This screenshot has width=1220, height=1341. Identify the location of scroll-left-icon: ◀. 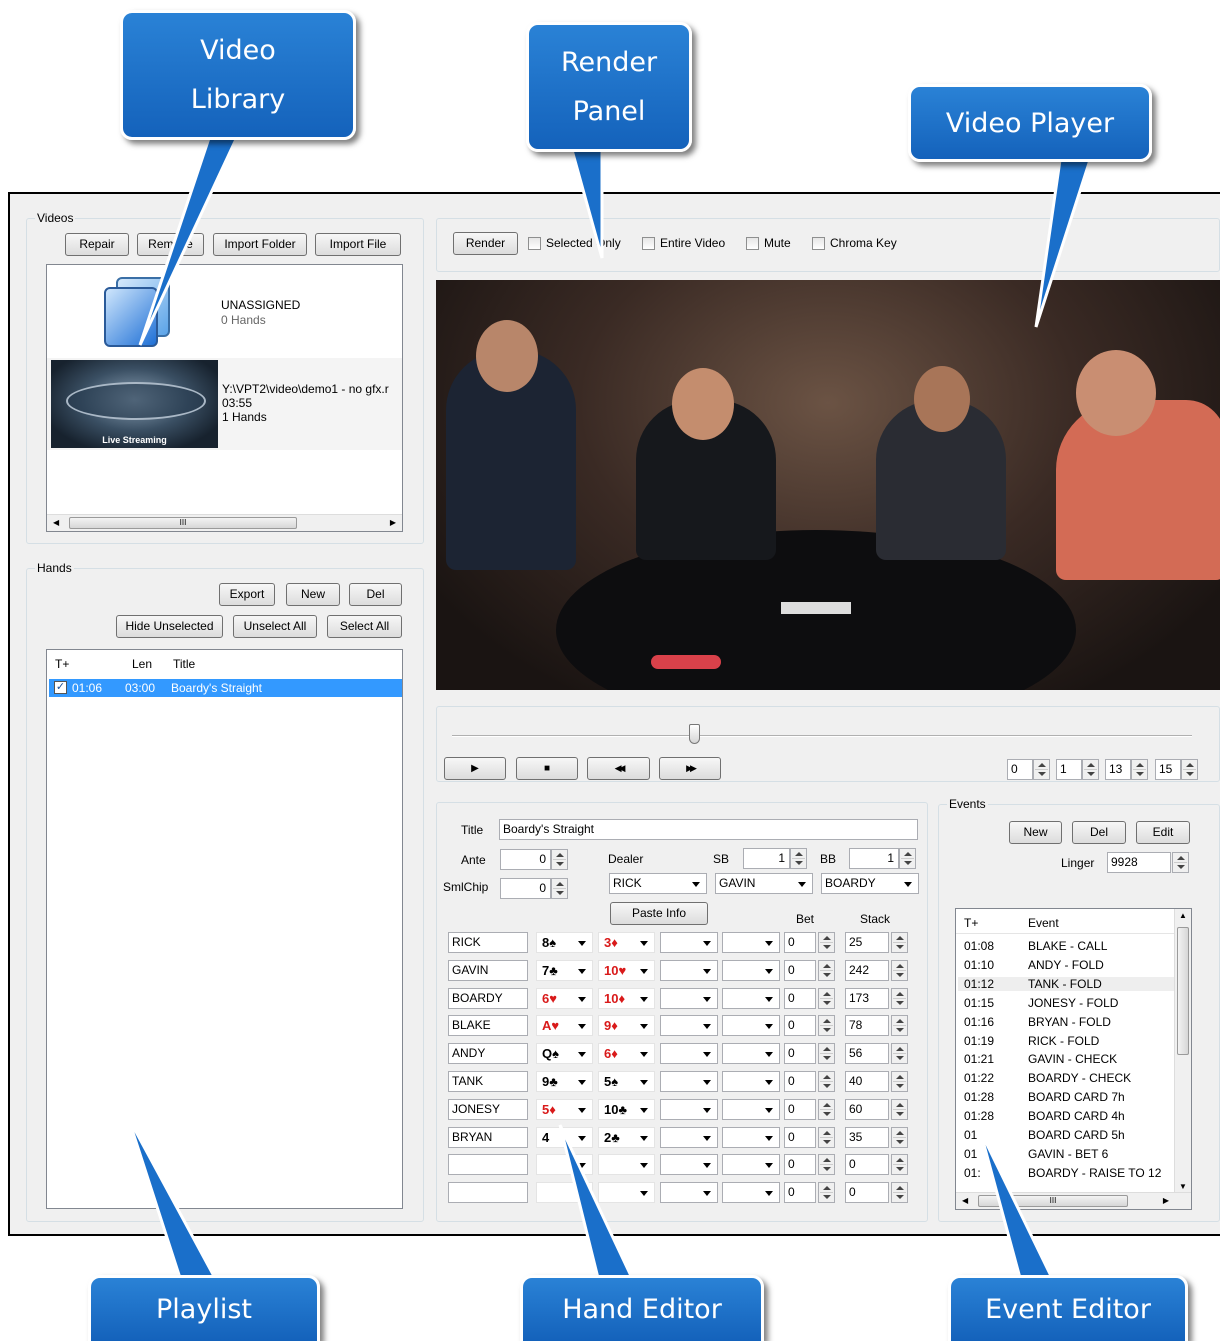
(965, 1200).